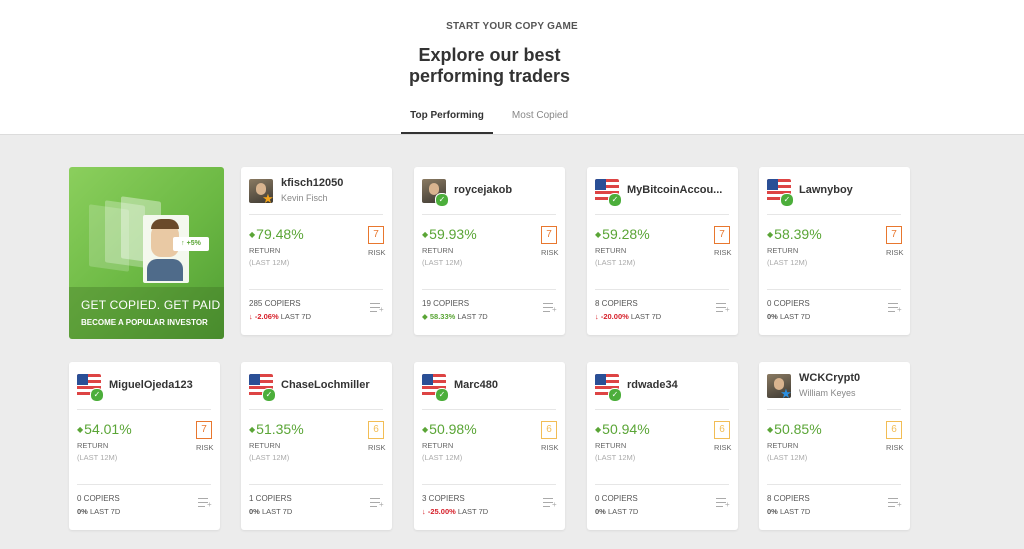 The width and height of the screenshot is (1024, 549). Describe the element at coordinates (151, 305) in the screenshot. I see `promo-headline: GET COPIED. GET PAID` at that location.